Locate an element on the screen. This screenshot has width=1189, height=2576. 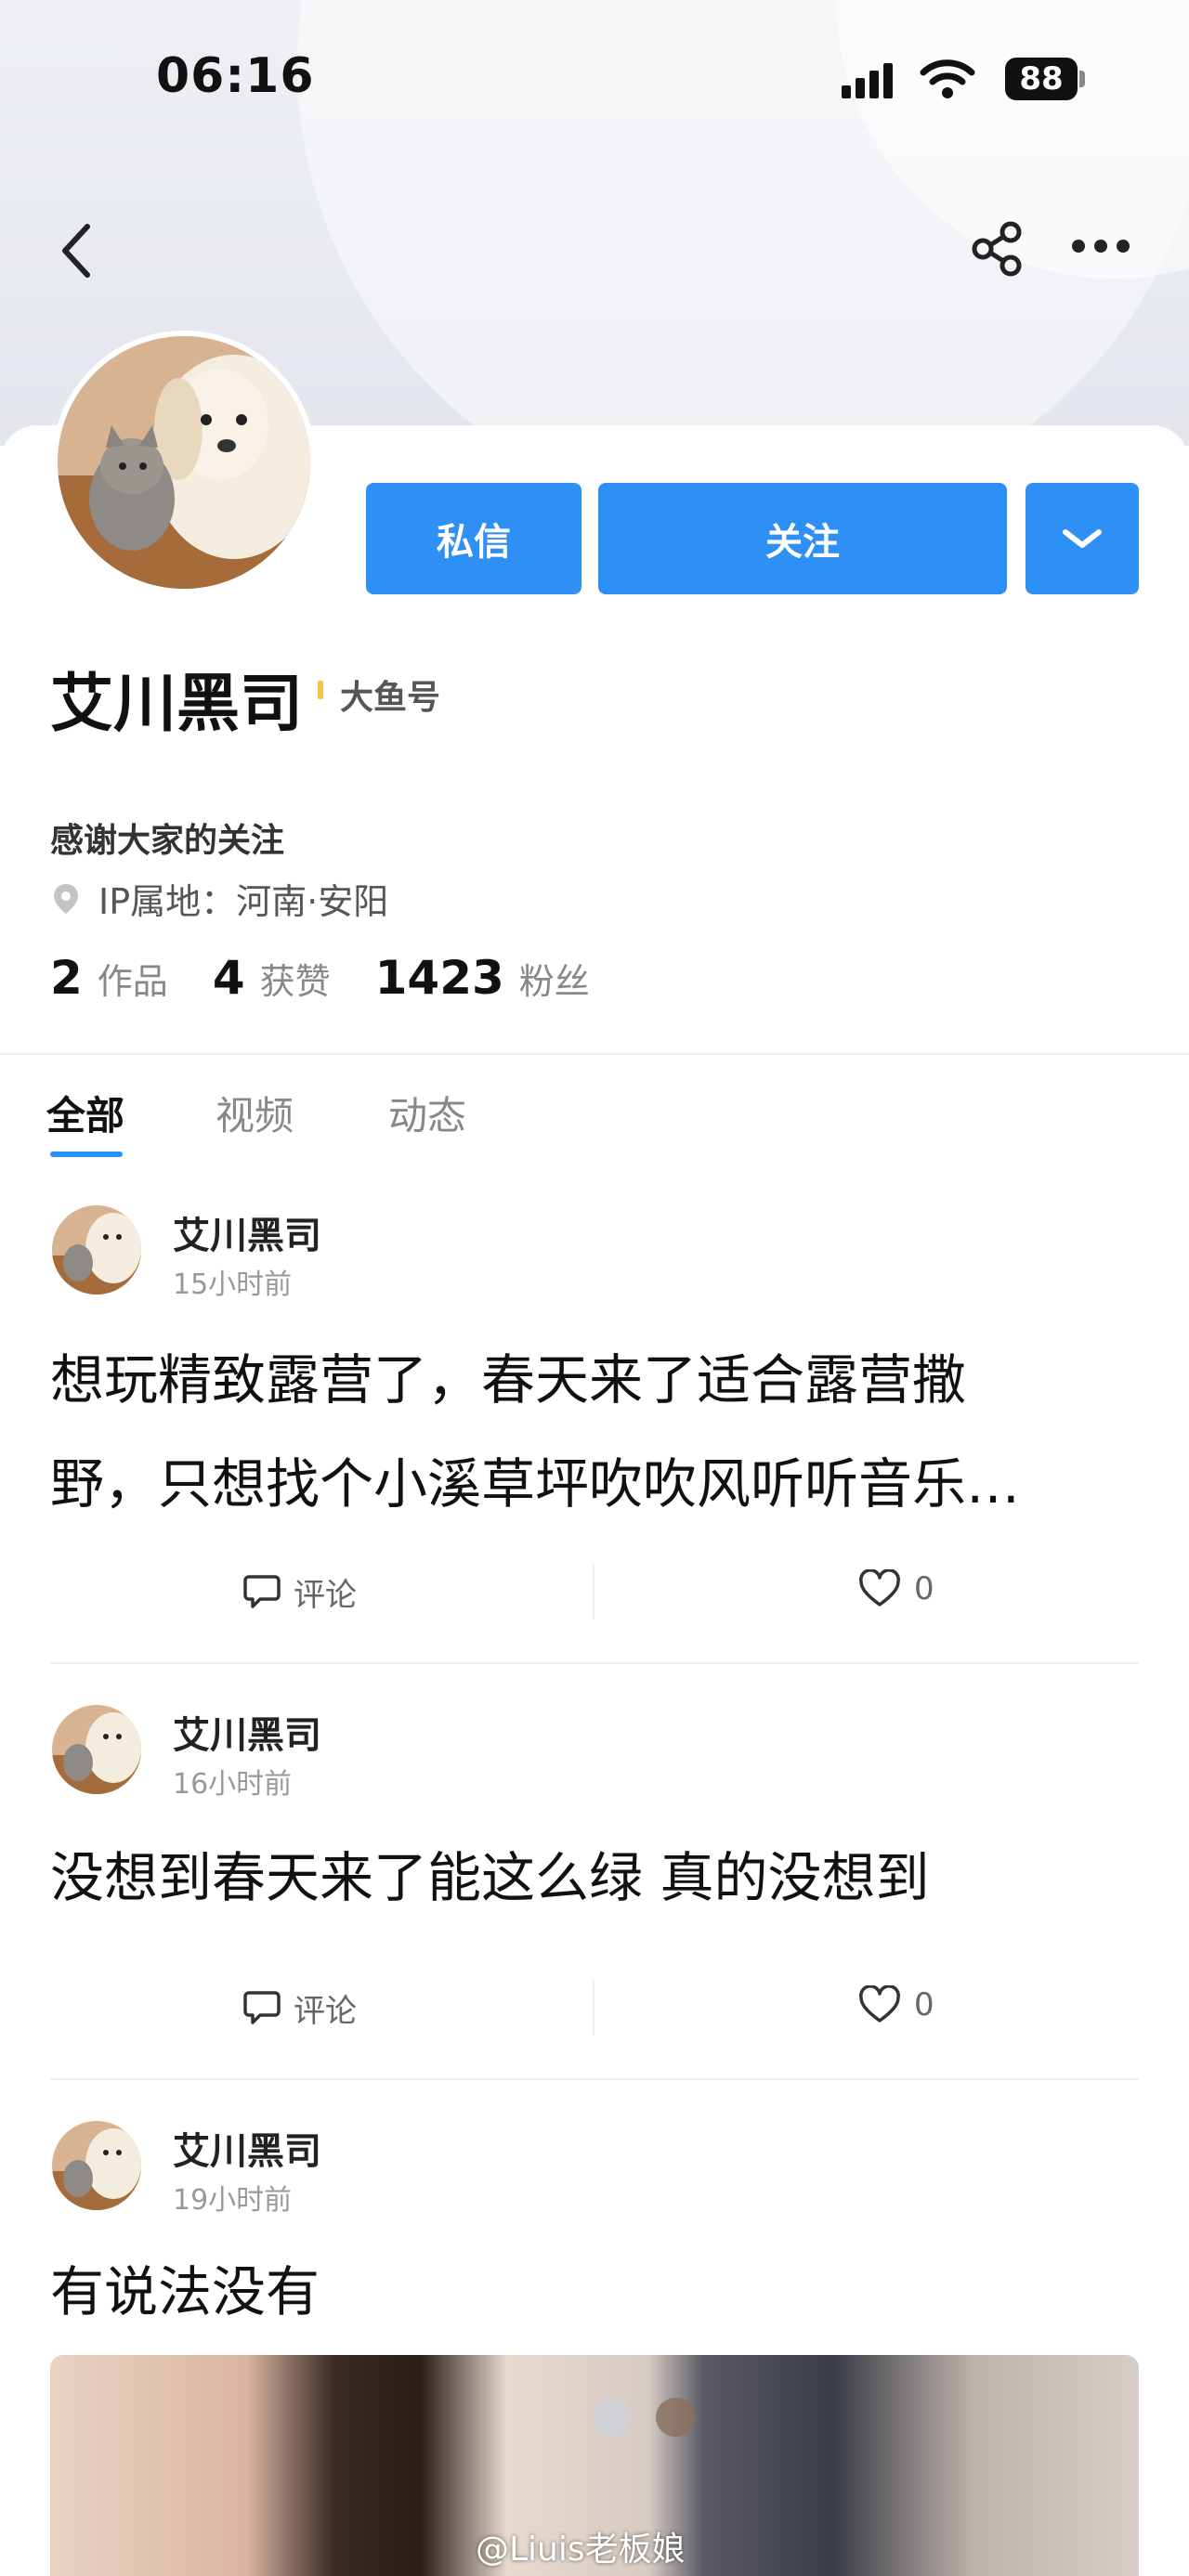
followers-label: 粉丝 is located at coordinates (554, 978).